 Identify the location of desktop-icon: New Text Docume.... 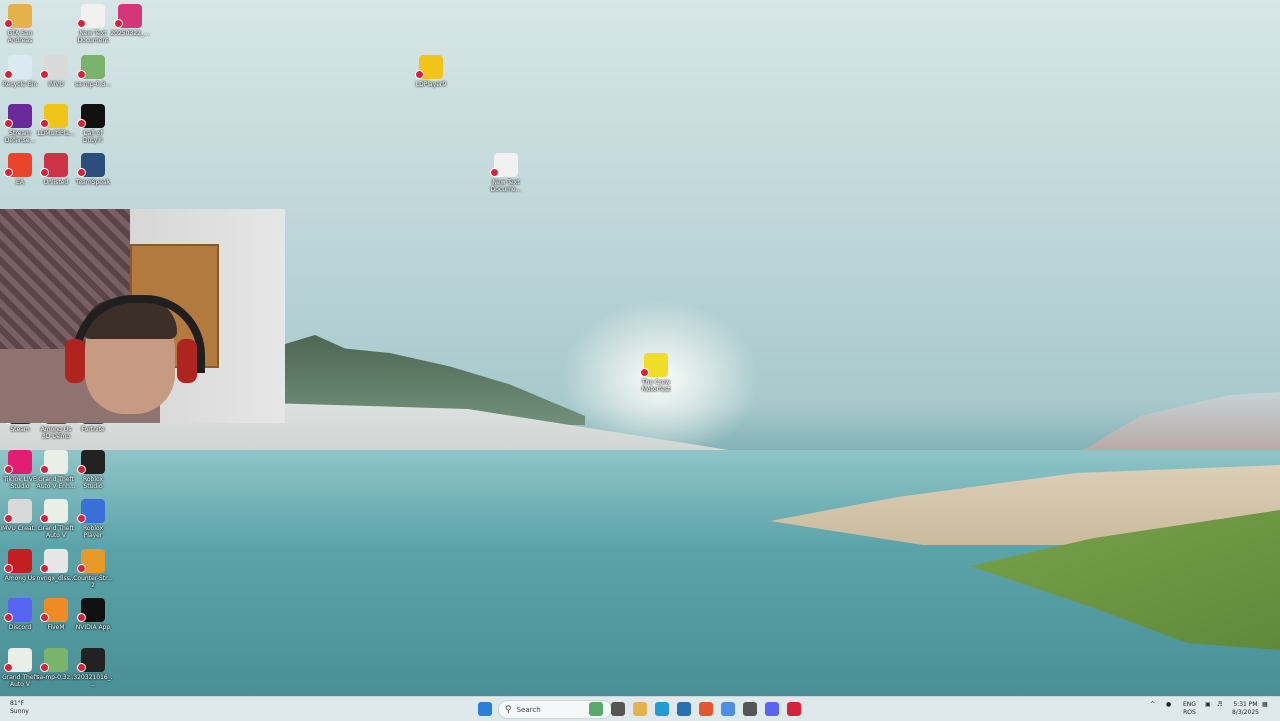
(506, 173).